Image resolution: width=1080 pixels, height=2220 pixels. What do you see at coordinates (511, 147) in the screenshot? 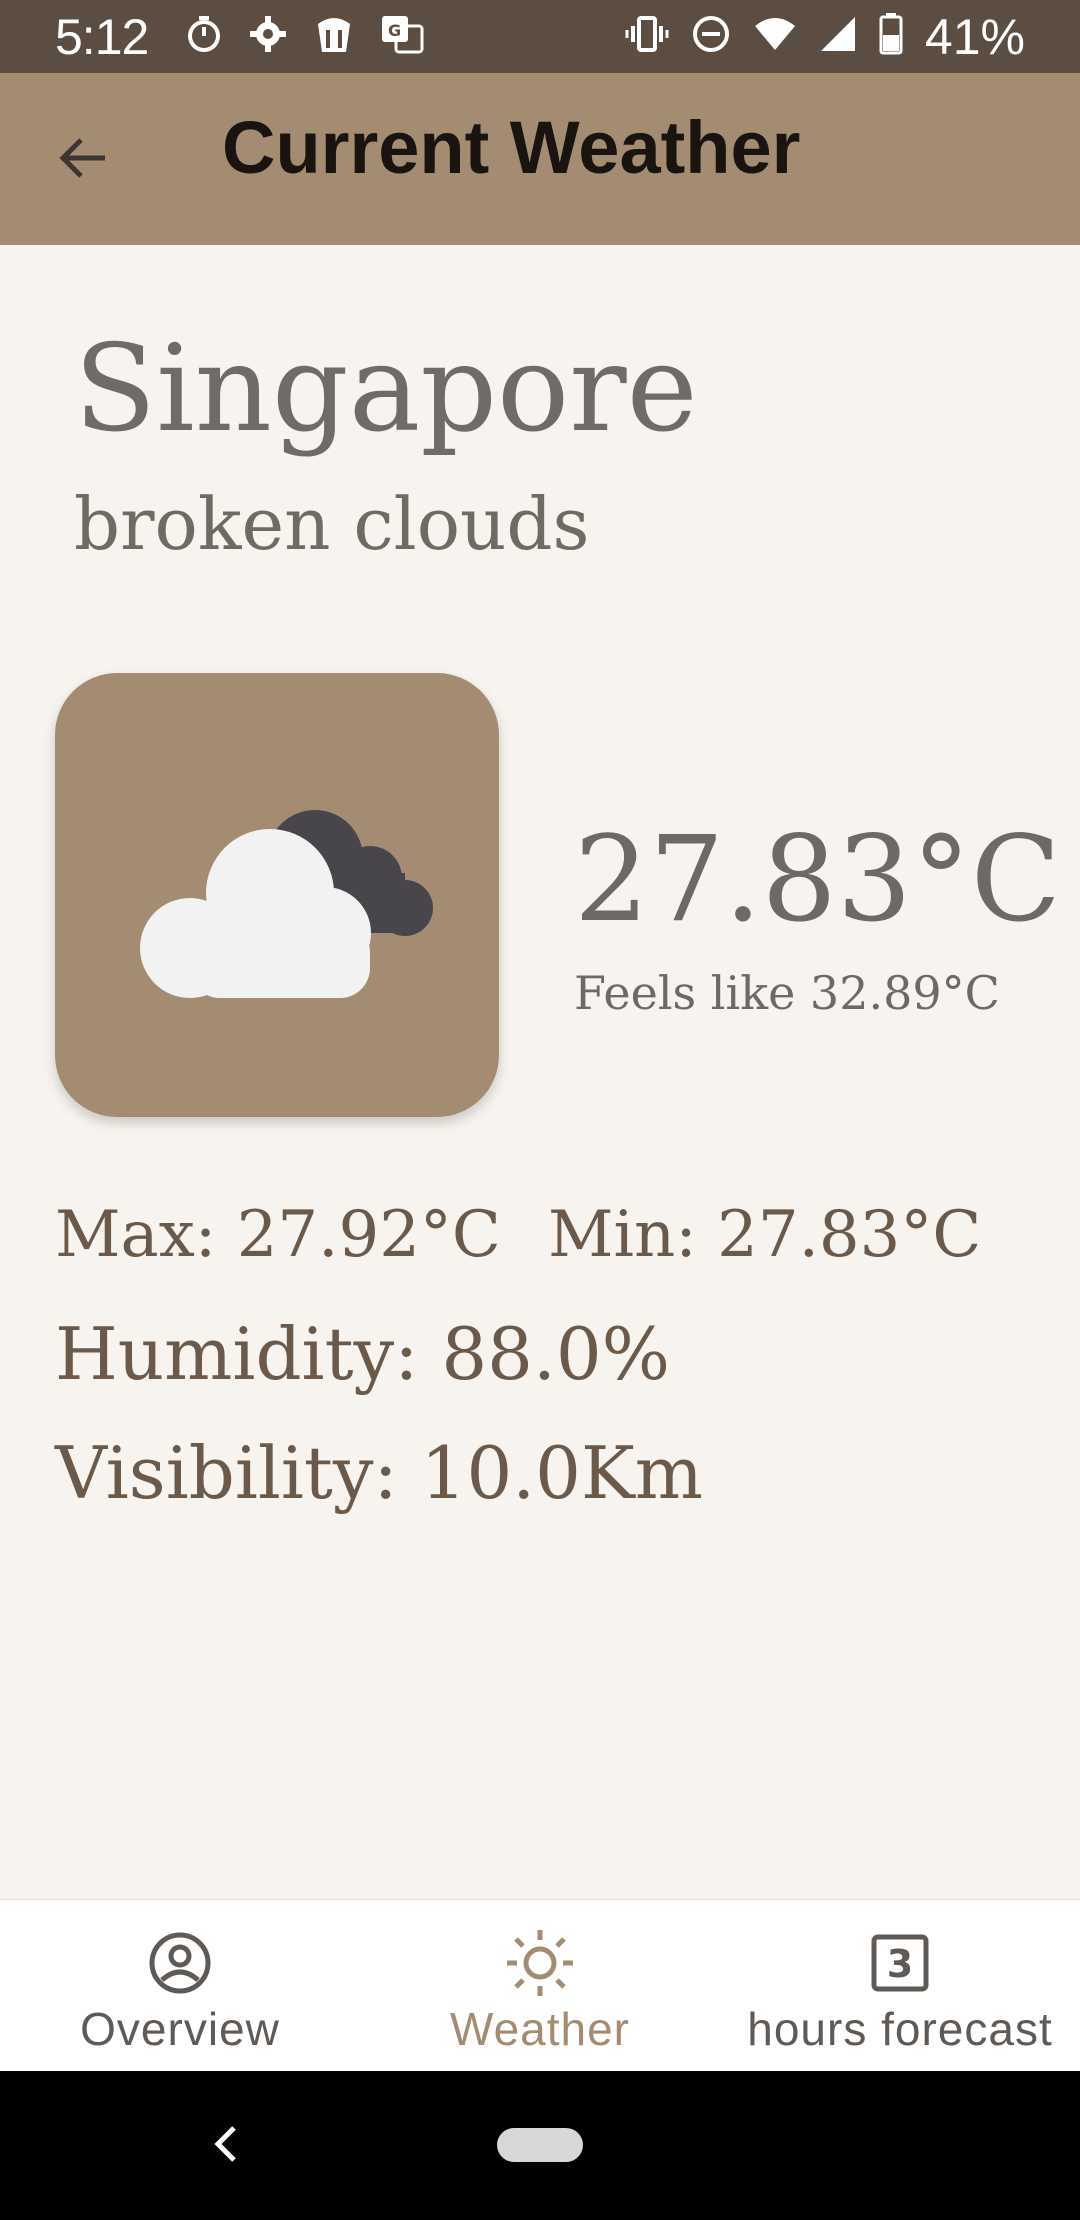
I see `page-title: Current Weather` at bounding box center [511, 147].